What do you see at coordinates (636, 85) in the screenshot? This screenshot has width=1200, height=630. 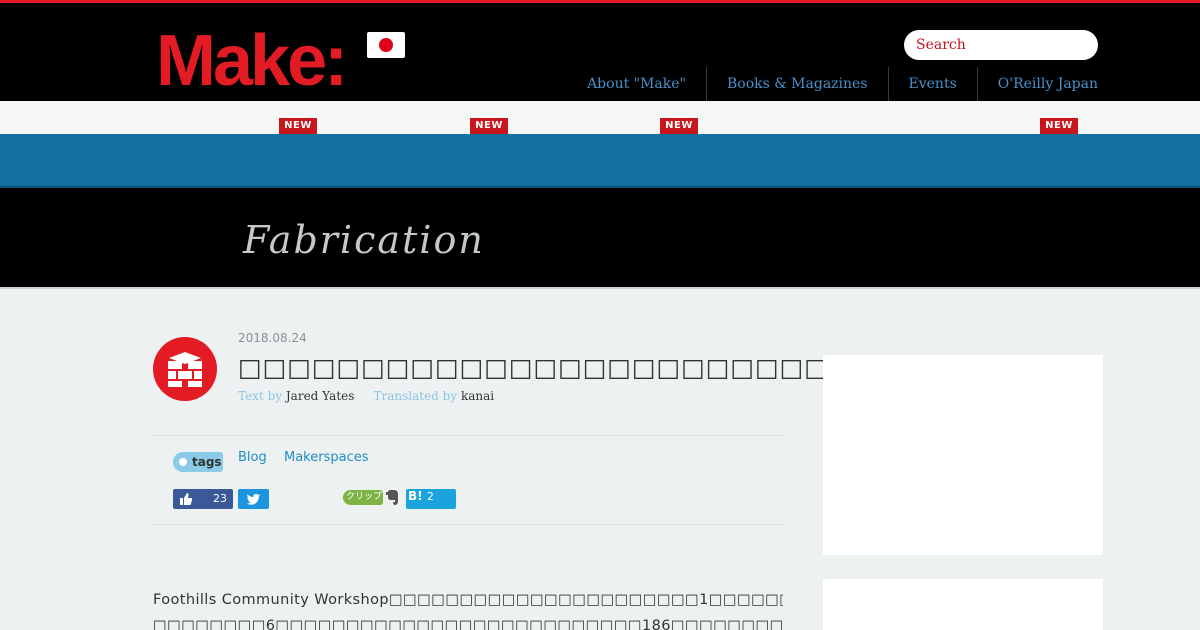 I see `nav-about-make: About "Make"` at bounding box center [636, 85].